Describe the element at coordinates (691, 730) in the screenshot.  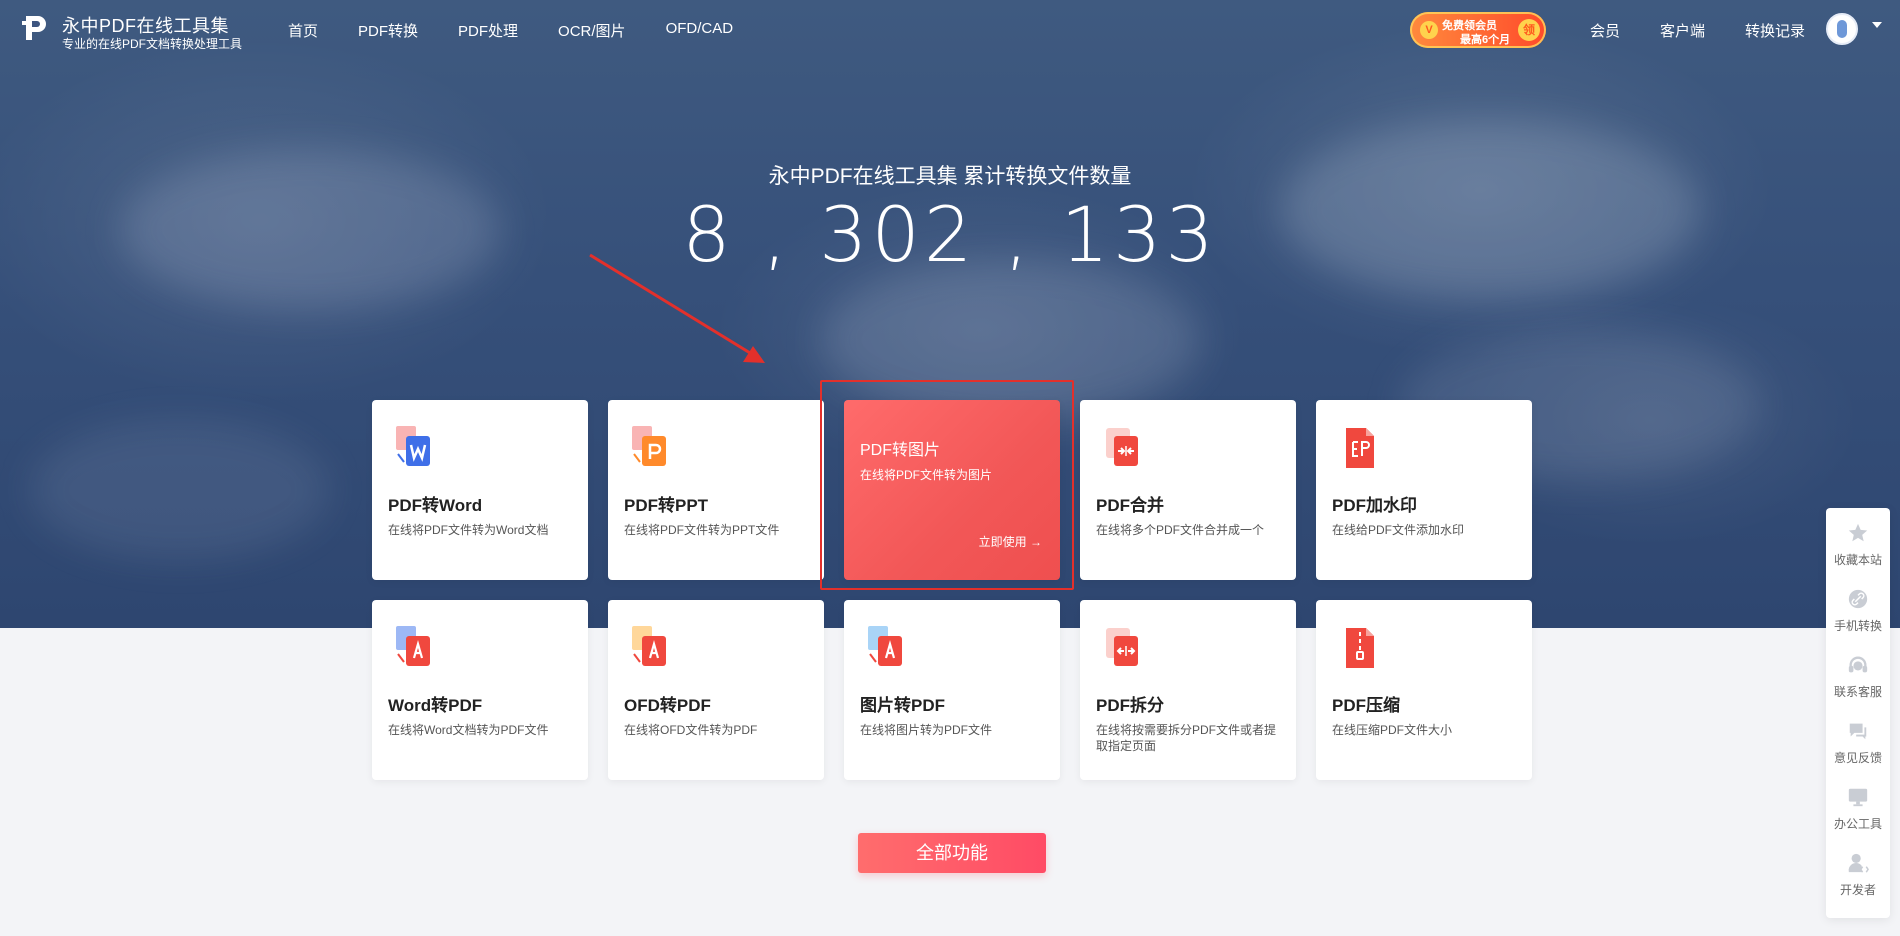
I see `card-description: 在线将OFD文件转为PDF` at that location.